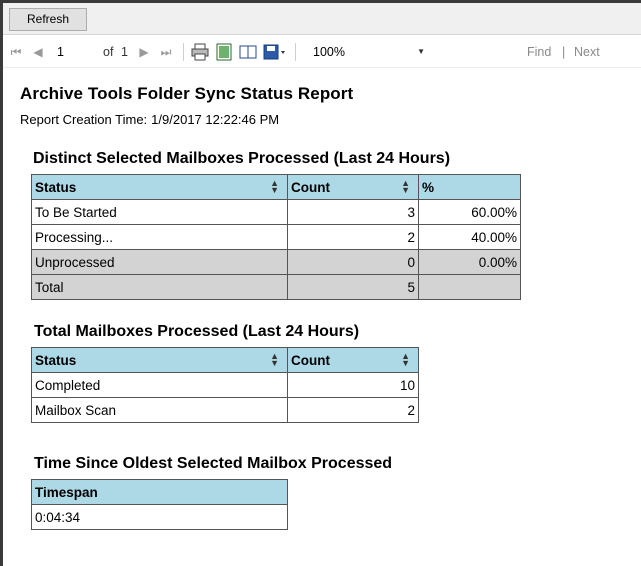 Image resolution: width=641 pixels, height=566 pixels. What do you see at coordinates (248, 52) in the screenshot?
I see `page-setup-icon` at bounding box center [248, 52].